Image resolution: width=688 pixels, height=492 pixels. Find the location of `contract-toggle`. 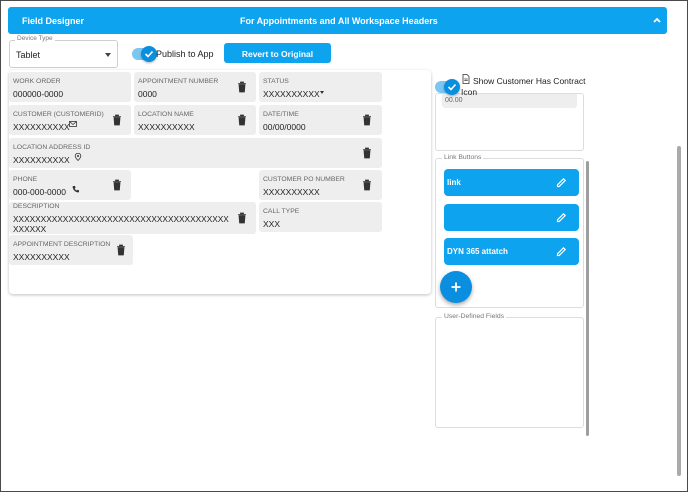

contract-toggle is located at coordinates (447, 87).